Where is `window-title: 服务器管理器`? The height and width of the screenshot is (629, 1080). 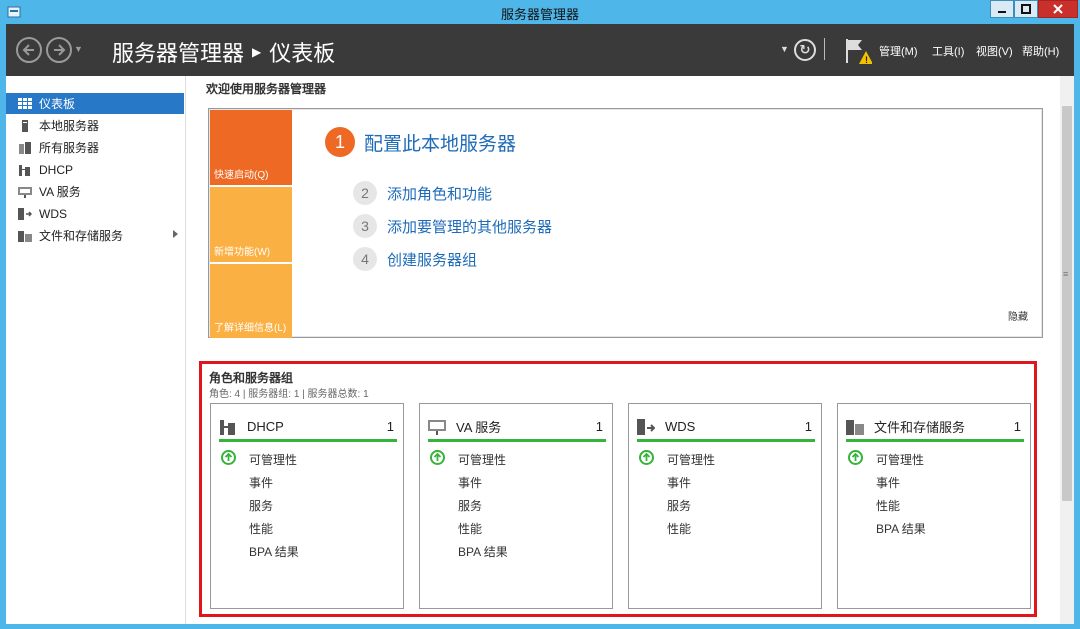 window-title: 服务器管理器 is located at coordinates (539, 14).